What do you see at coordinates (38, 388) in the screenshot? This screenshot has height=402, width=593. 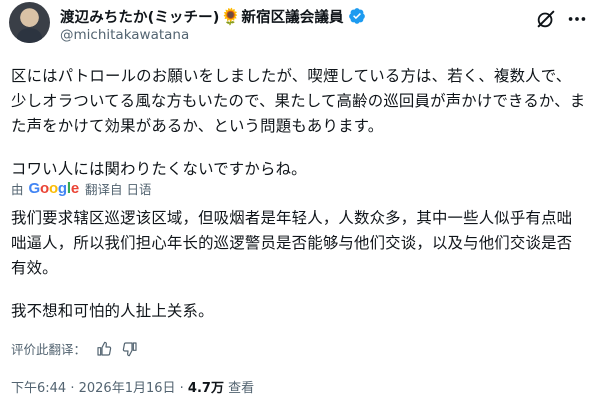 I see `tweet-time: 下午6:44` at bounding box center [38, 388].